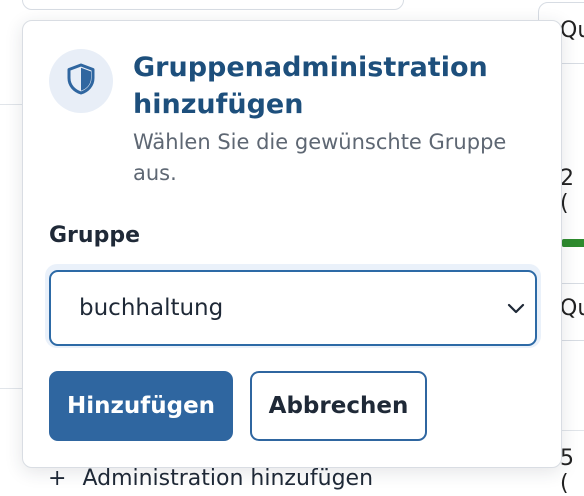  I want to click on dialog-subtitle: Wählen Sie die gewünschte Gruppe aus., so click(320, 157).